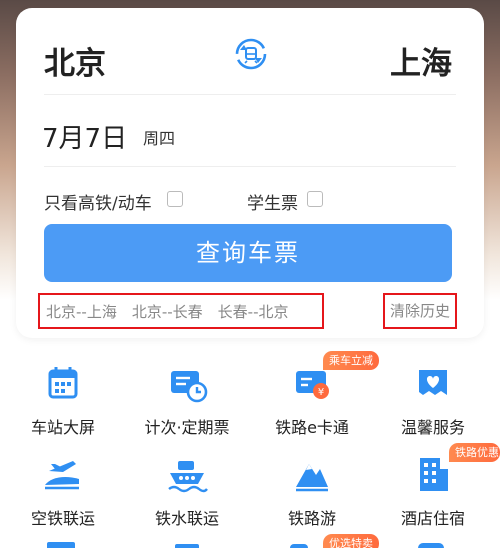 This screenshot has width=500, height=548. I want to click on service-label: 酒店住宿, so click(432, 518).